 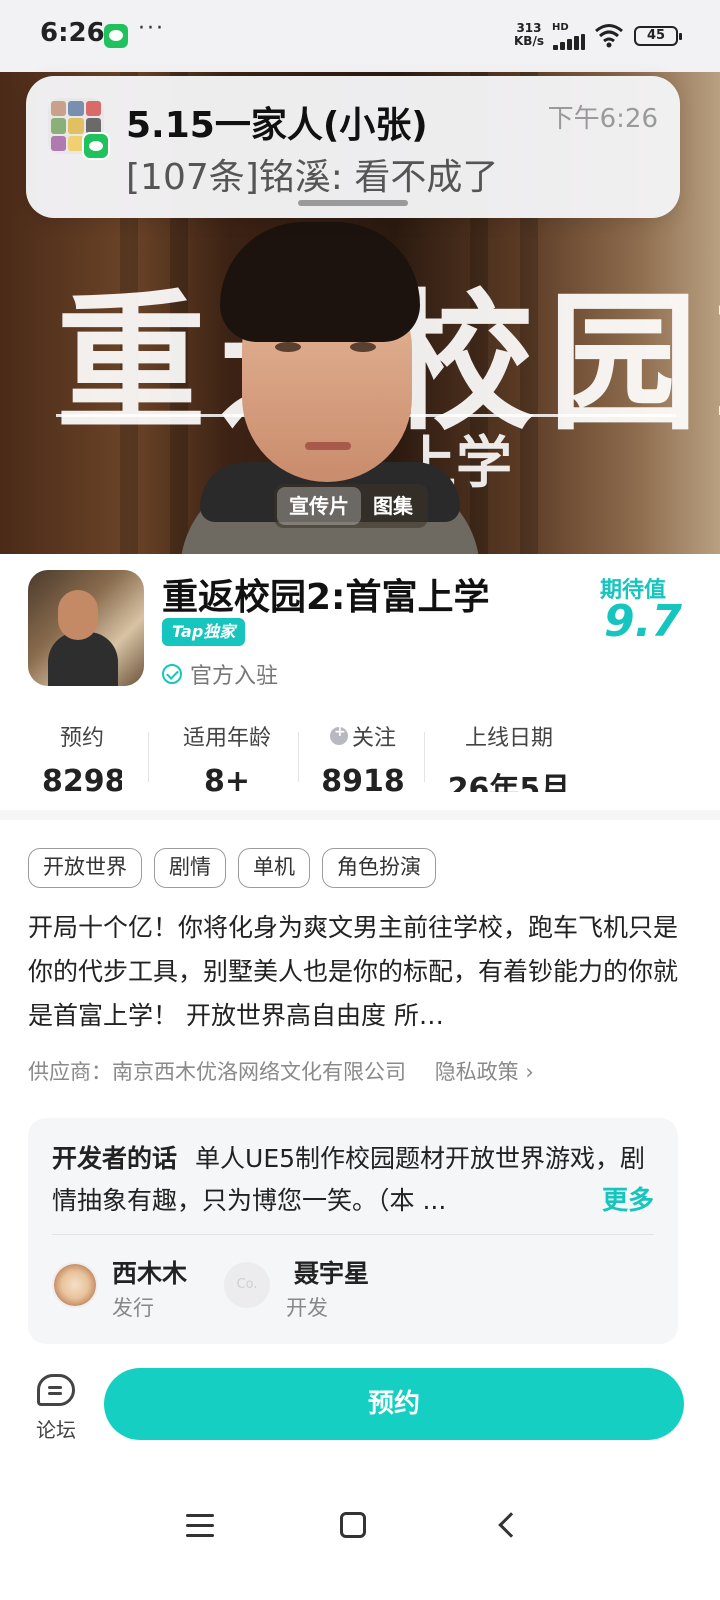 I want to click on developer-name: 聂宇星, so click(x=331, y=1272).